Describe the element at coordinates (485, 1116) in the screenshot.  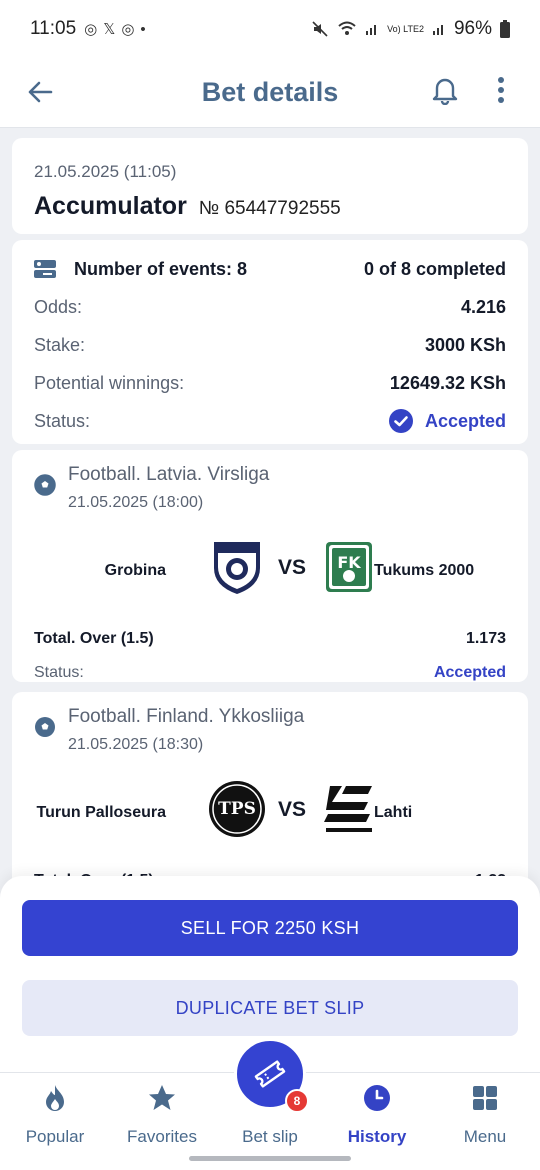
I see `nav-menu: Menu` at that location.